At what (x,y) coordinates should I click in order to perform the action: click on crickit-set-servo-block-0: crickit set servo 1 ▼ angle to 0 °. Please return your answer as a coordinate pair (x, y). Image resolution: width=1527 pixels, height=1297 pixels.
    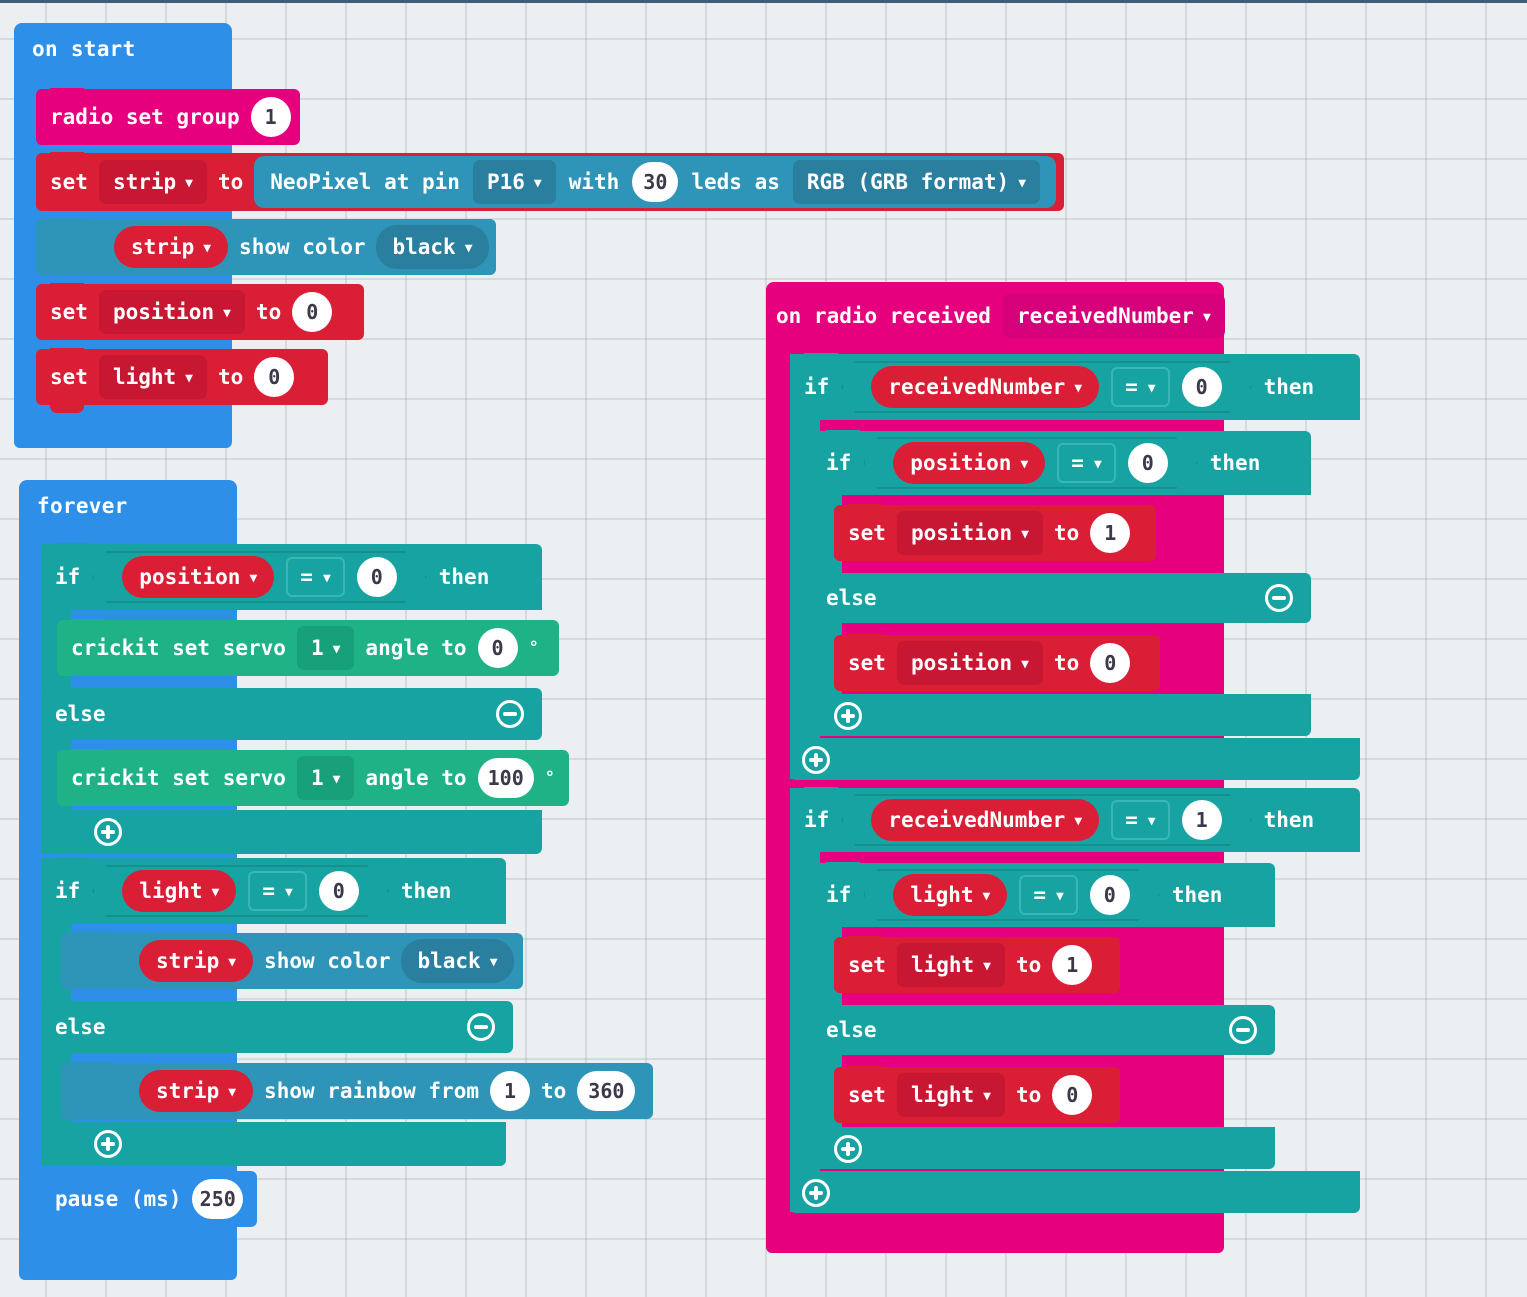
    Looking at the image, I should click on (308, 647).